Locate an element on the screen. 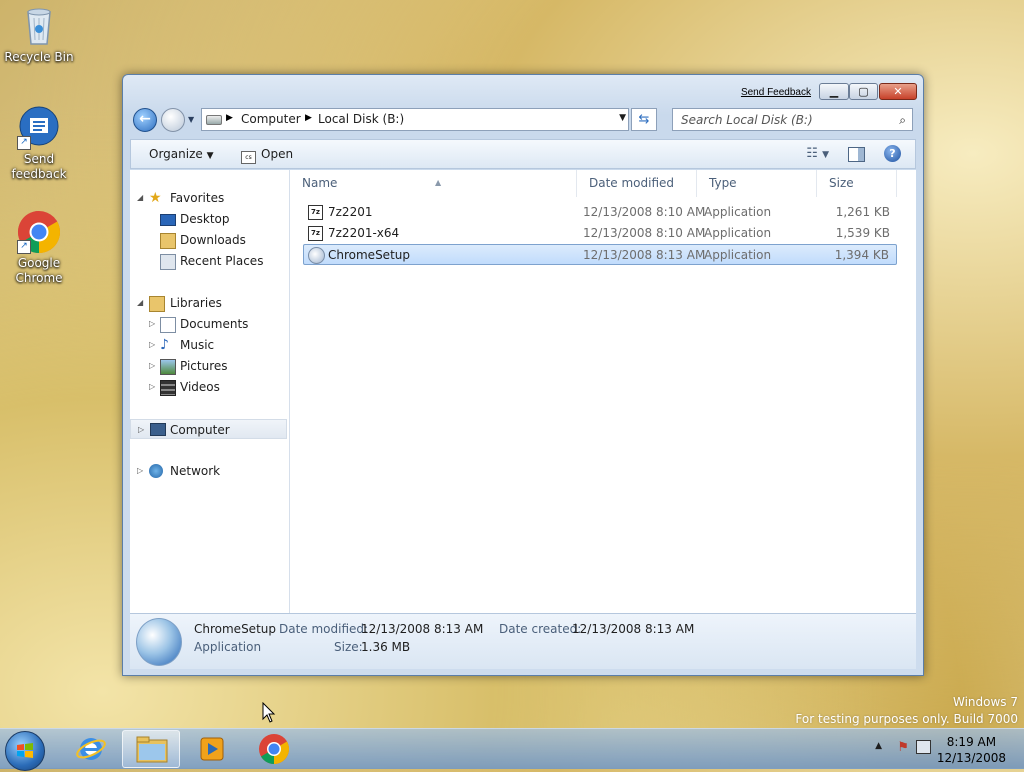 Image resolution: width=1024 pixels, height=772 pixels. change-view-button: ☷ ▼ is located at coordinates (817, 153).